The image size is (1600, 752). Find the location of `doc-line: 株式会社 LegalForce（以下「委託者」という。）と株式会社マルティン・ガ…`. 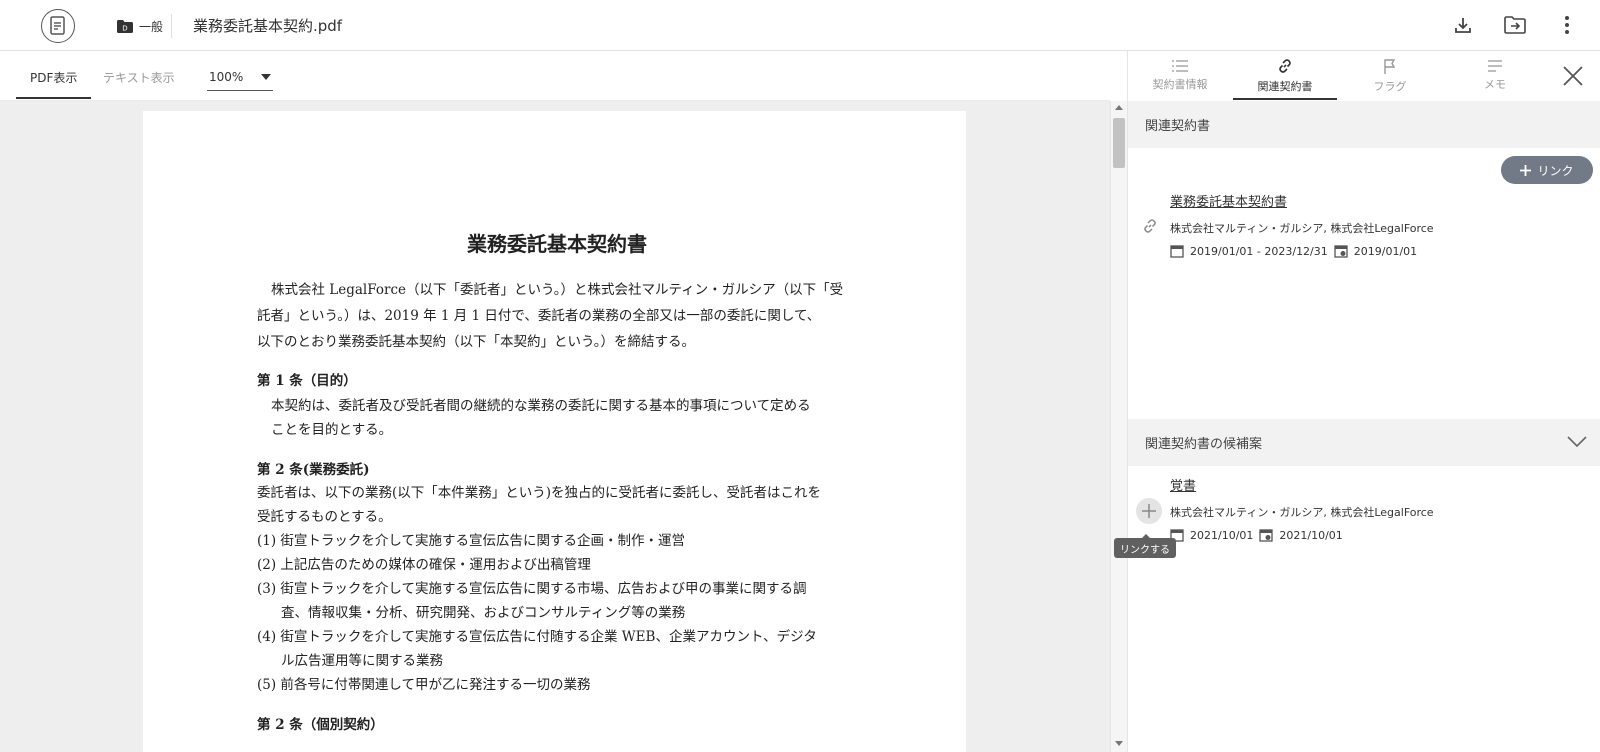

doc-line: 株式会社 LegalForce（以下「委託者」という。）と株式会社マルティン・ガ… is located at coordinates (557, 290).